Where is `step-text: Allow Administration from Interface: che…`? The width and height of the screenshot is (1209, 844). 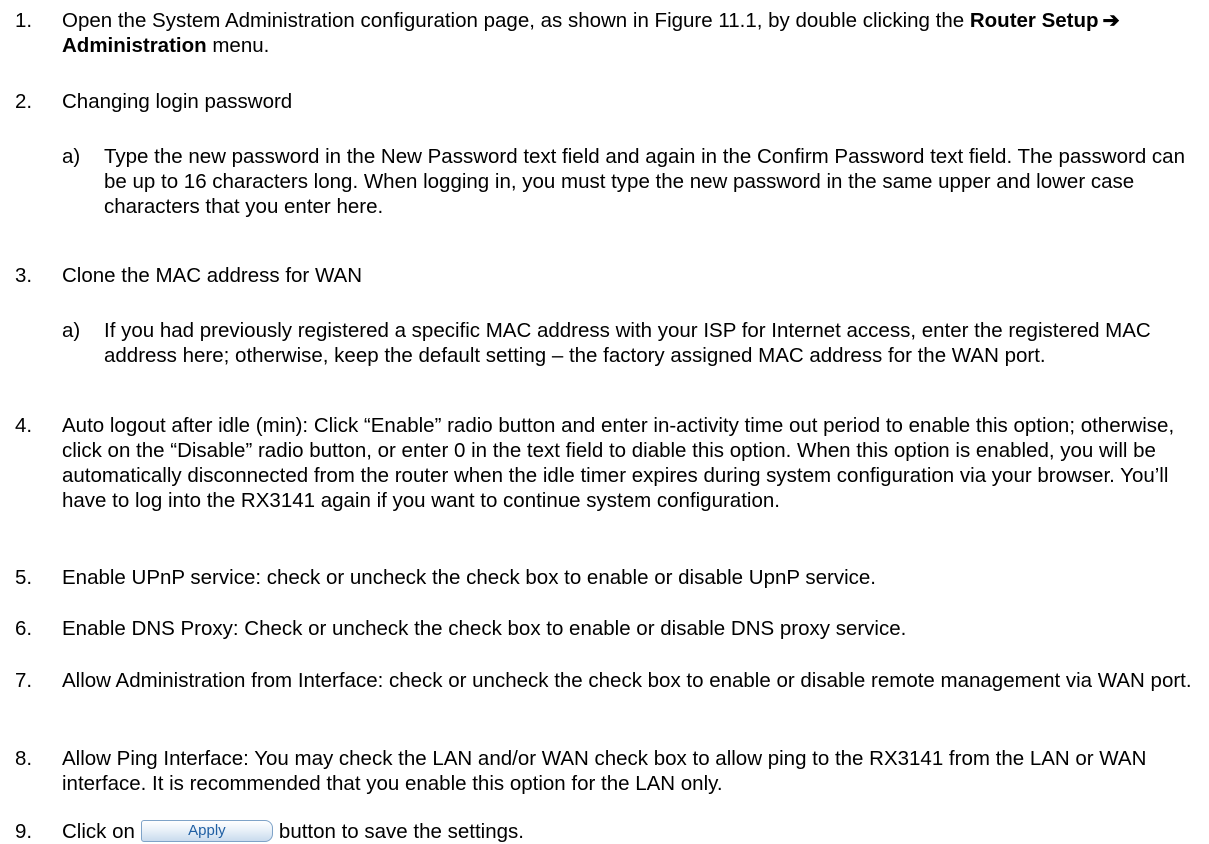 step-text: Allow Administration from Interface: che… is located at coordinates (627, 680).